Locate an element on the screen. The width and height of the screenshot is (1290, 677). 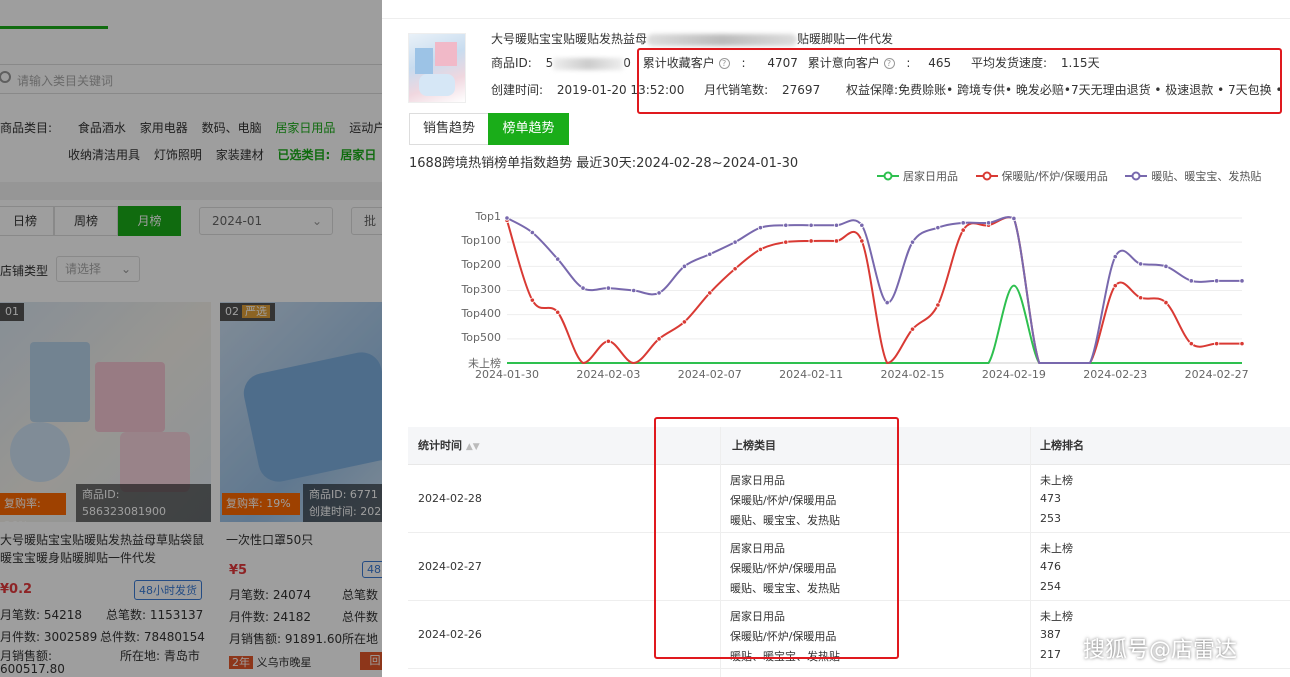
product-id-label: 商品ID: is located at coordinates (511, 63).